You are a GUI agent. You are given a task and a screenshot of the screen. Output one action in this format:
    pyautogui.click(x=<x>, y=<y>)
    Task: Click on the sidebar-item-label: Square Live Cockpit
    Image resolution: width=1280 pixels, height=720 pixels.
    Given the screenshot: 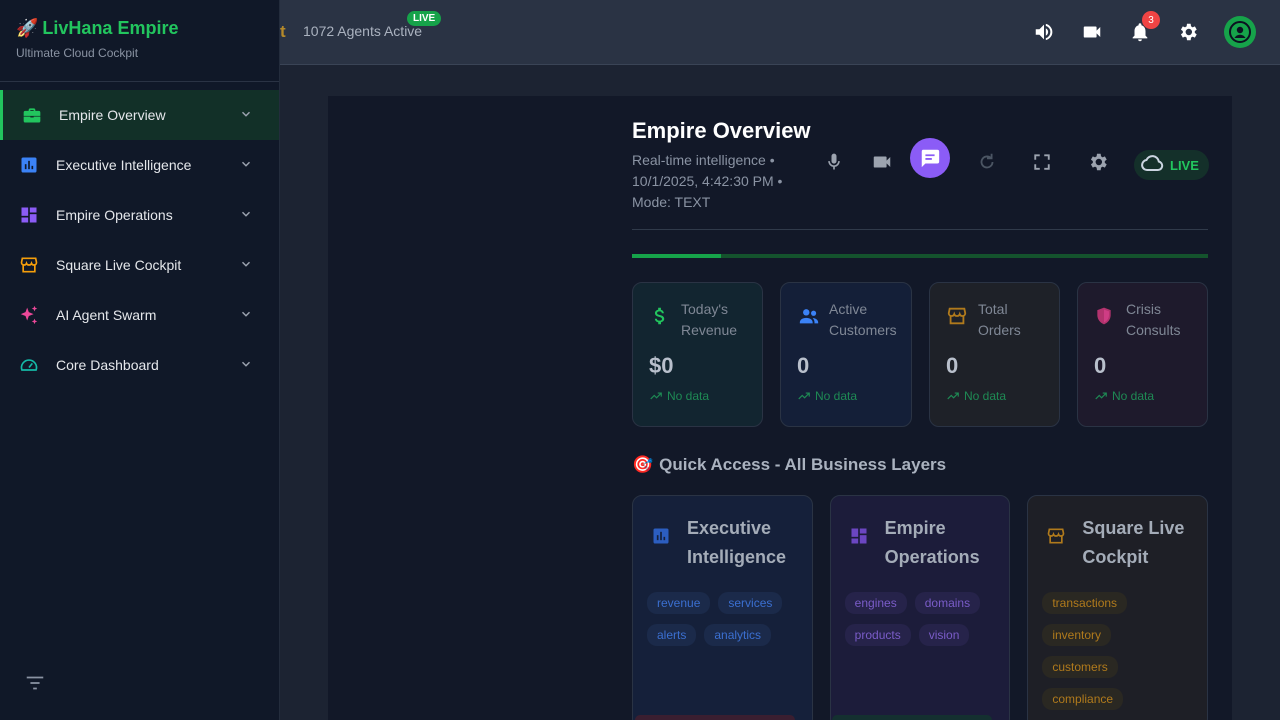 What is the action you would take?
    pyautogui.click(x=119, y=265)
    